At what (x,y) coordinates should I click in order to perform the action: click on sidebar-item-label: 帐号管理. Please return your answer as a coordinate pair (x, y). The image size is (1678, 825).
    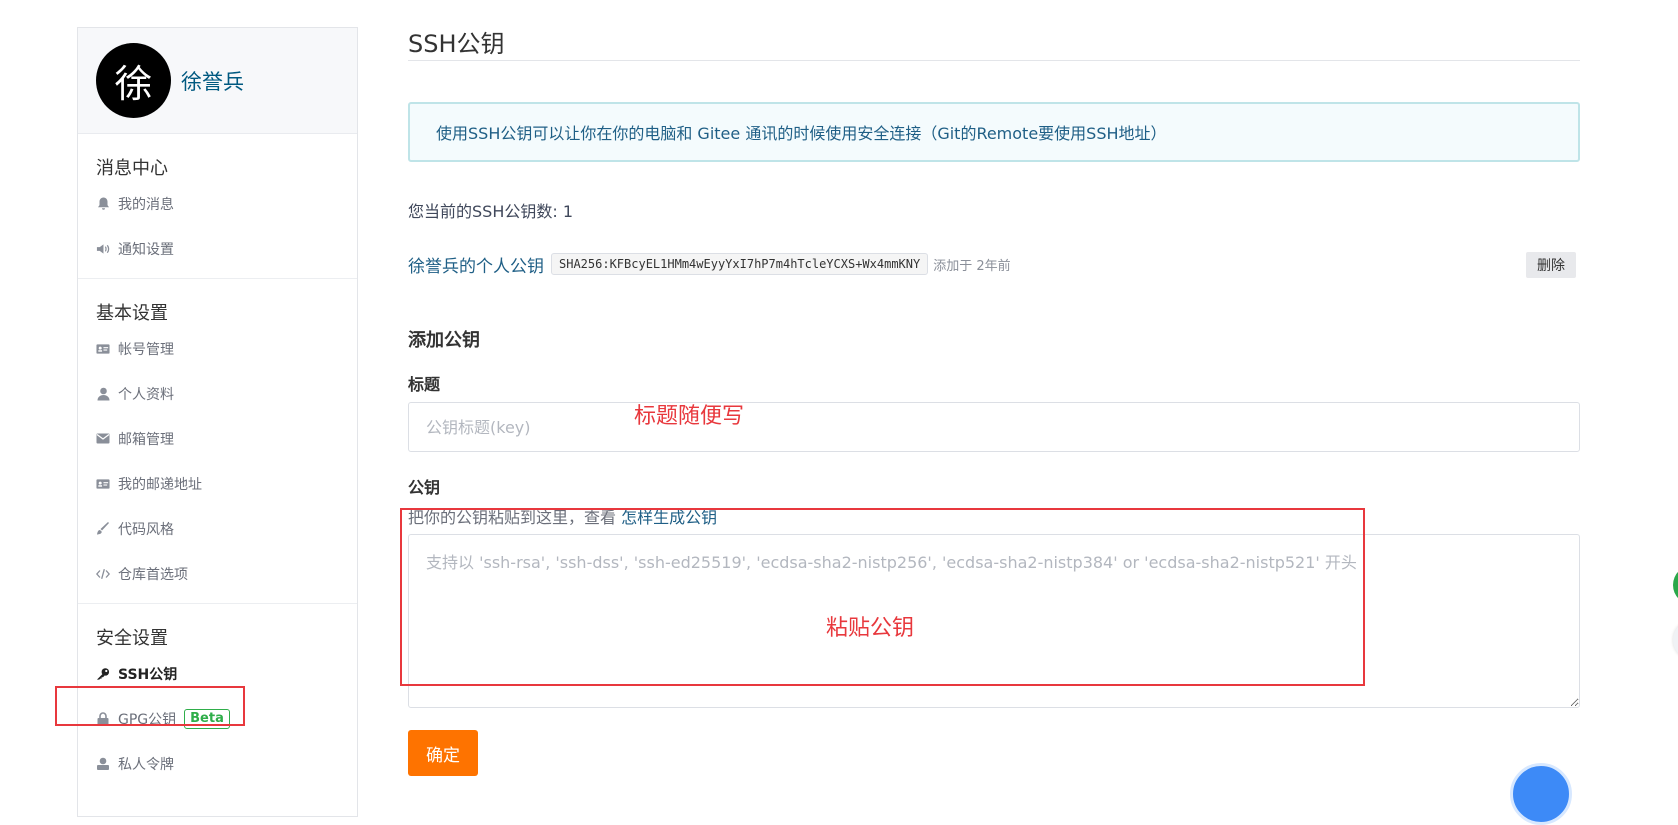
    Looking at the image, I should click on (146, 349).